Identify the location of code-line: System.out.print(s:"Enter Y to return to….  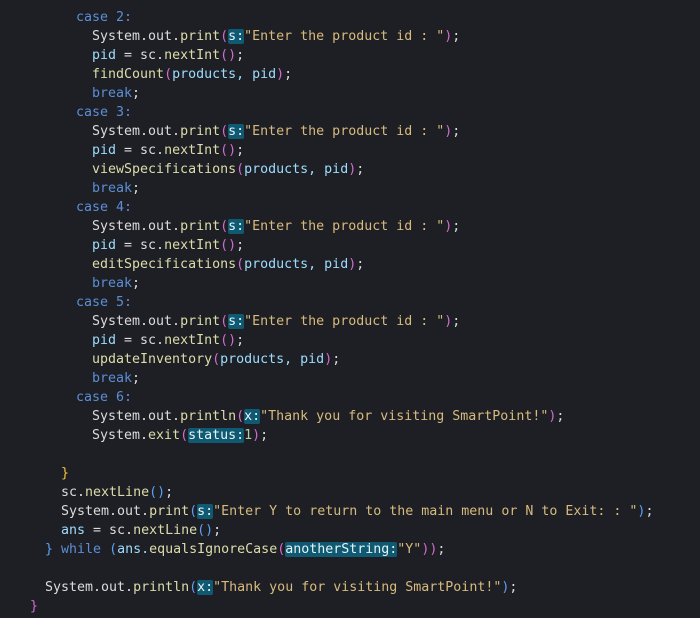
(357, 511).